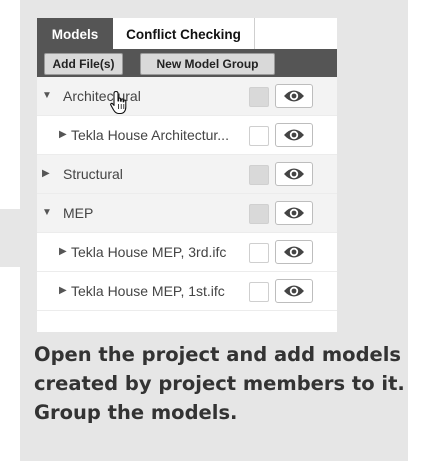 This screenshot has height=461, width=428. What do you see at coordinates (148, 291) in the screenshot?
I see `model-label: Tekla House MEP, 1st.ifc` at bounding box center [148, 291].